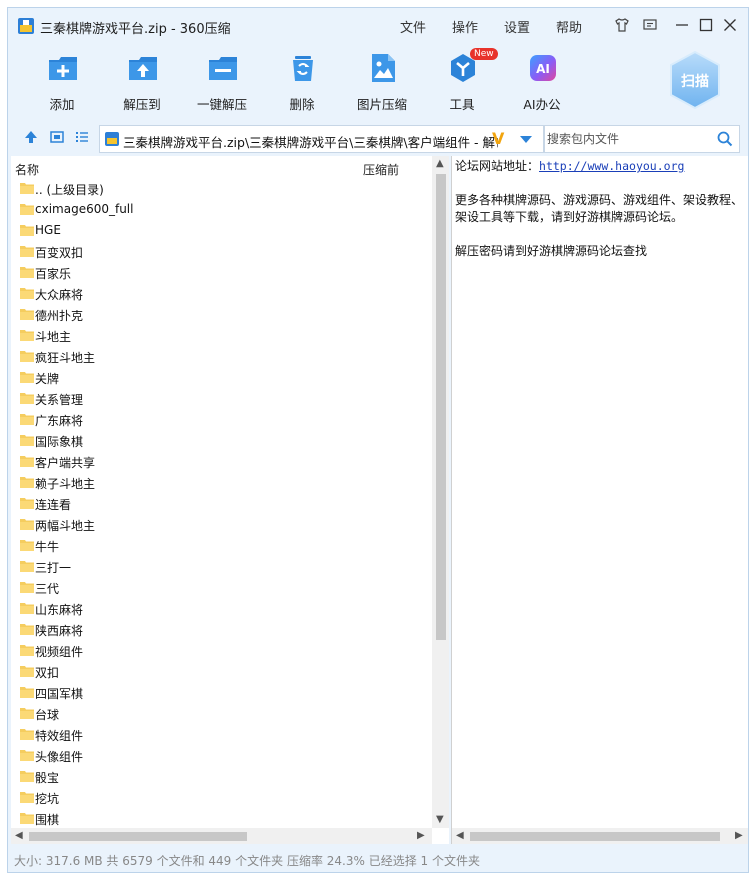 This screenshot has height=880, width=756. I want to click on folder-name: 三打一, so click(53, 568).